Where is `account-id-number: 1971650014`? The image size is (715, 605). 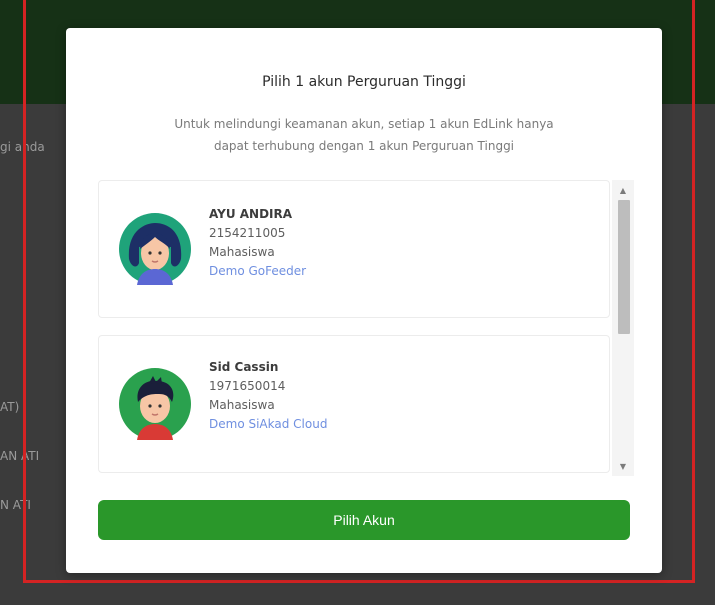
account-id-number: 1971650014 is located at coordinates (247, 386).